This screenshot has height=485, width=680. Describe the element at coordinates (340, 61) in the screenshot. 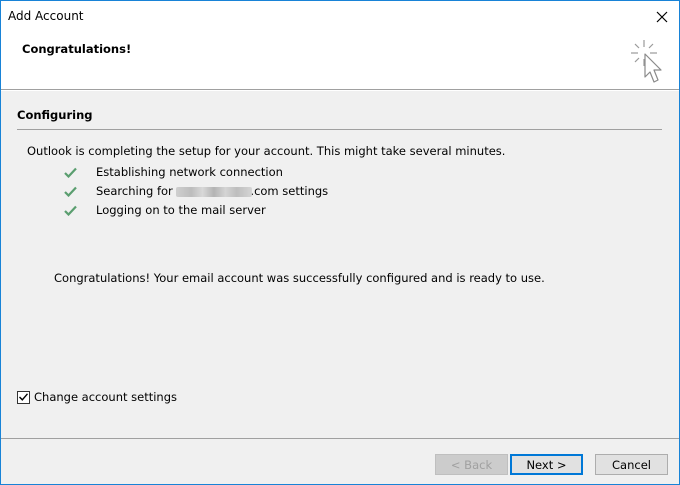

I see `wizard-header: Congratulations!` at that location.